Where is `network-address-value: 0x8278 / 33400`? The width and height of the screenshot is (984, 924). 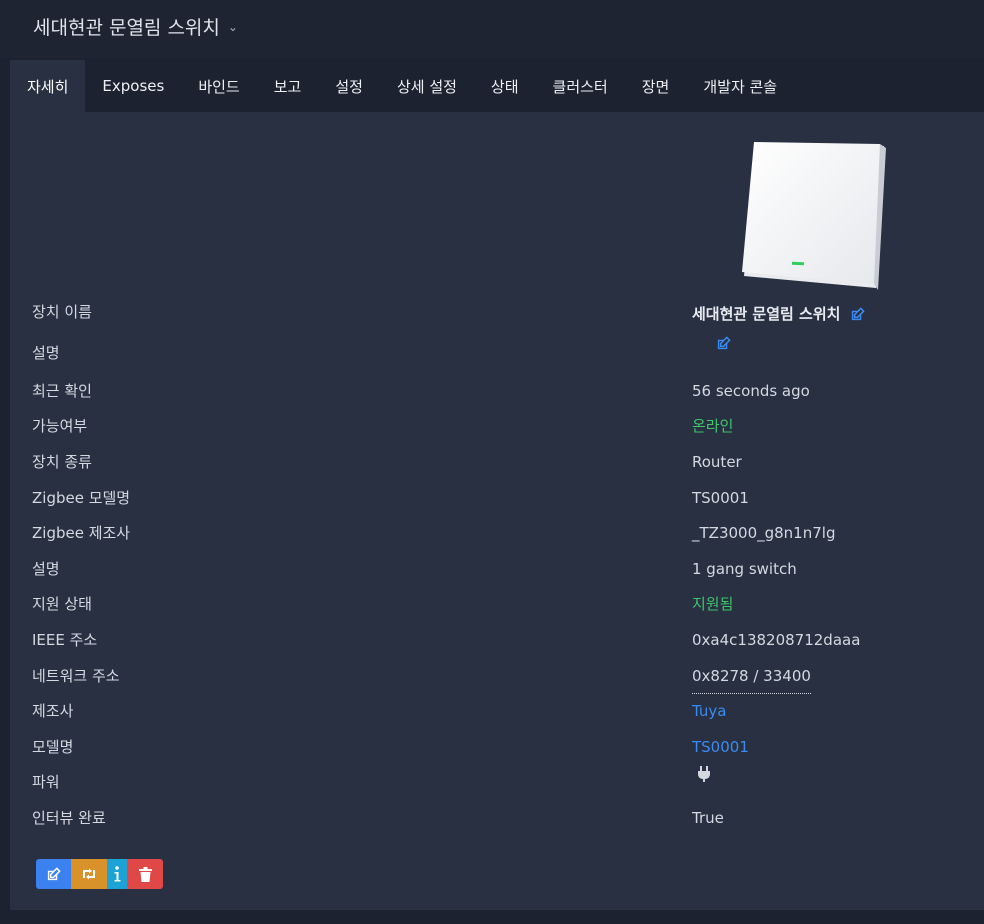 network-address-value: 0x8278 / 33400 is located at coordinates (751, 676).